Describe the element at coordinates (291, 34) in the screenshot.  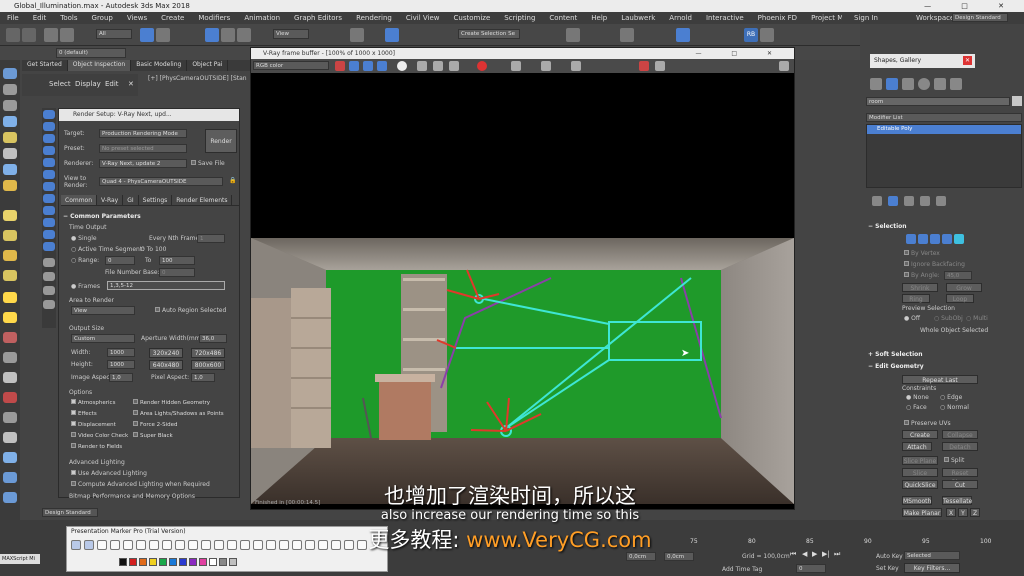
I see `reference-coordinate-dropdown: View` at that location.